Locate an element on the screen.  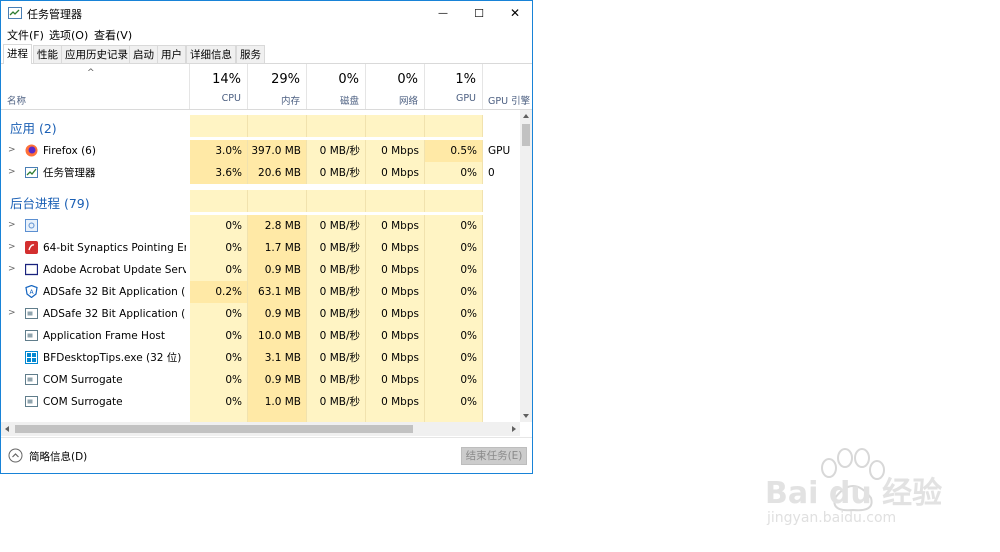
column-header-disk: 0% 磁盘 is located at coordinates (336, 86).